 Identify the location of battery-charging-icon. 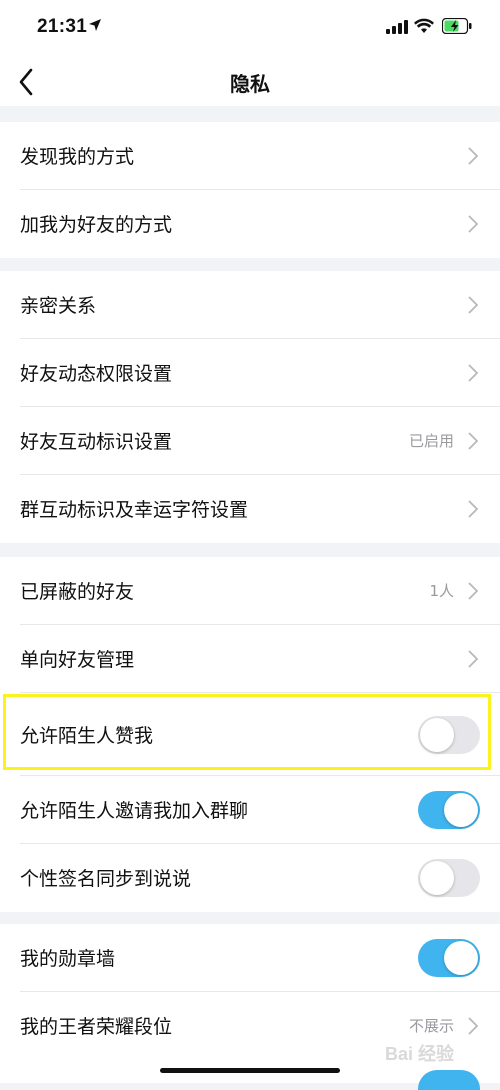
(457, 26).